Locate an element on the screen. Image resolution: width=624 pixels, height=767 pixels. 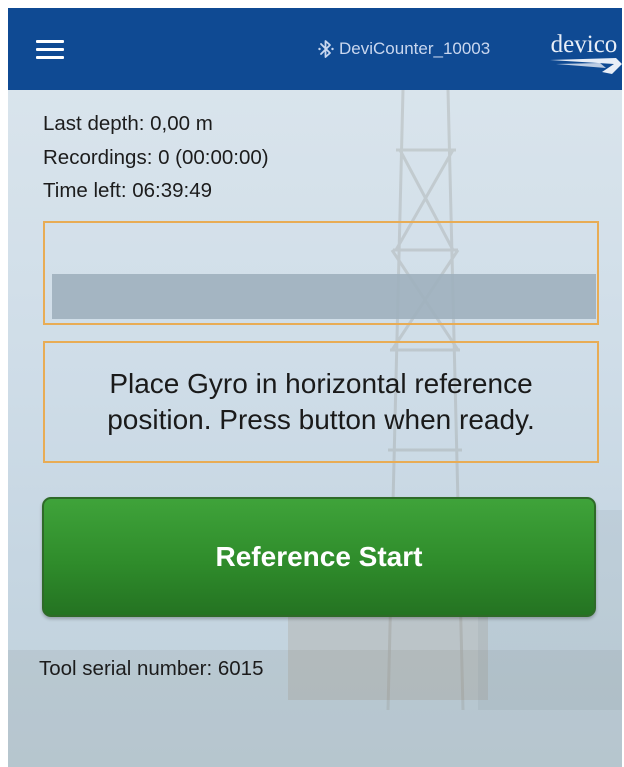
recordings-text: Recordings: 0 (00:00:00) is located at coordinates (156, 157).